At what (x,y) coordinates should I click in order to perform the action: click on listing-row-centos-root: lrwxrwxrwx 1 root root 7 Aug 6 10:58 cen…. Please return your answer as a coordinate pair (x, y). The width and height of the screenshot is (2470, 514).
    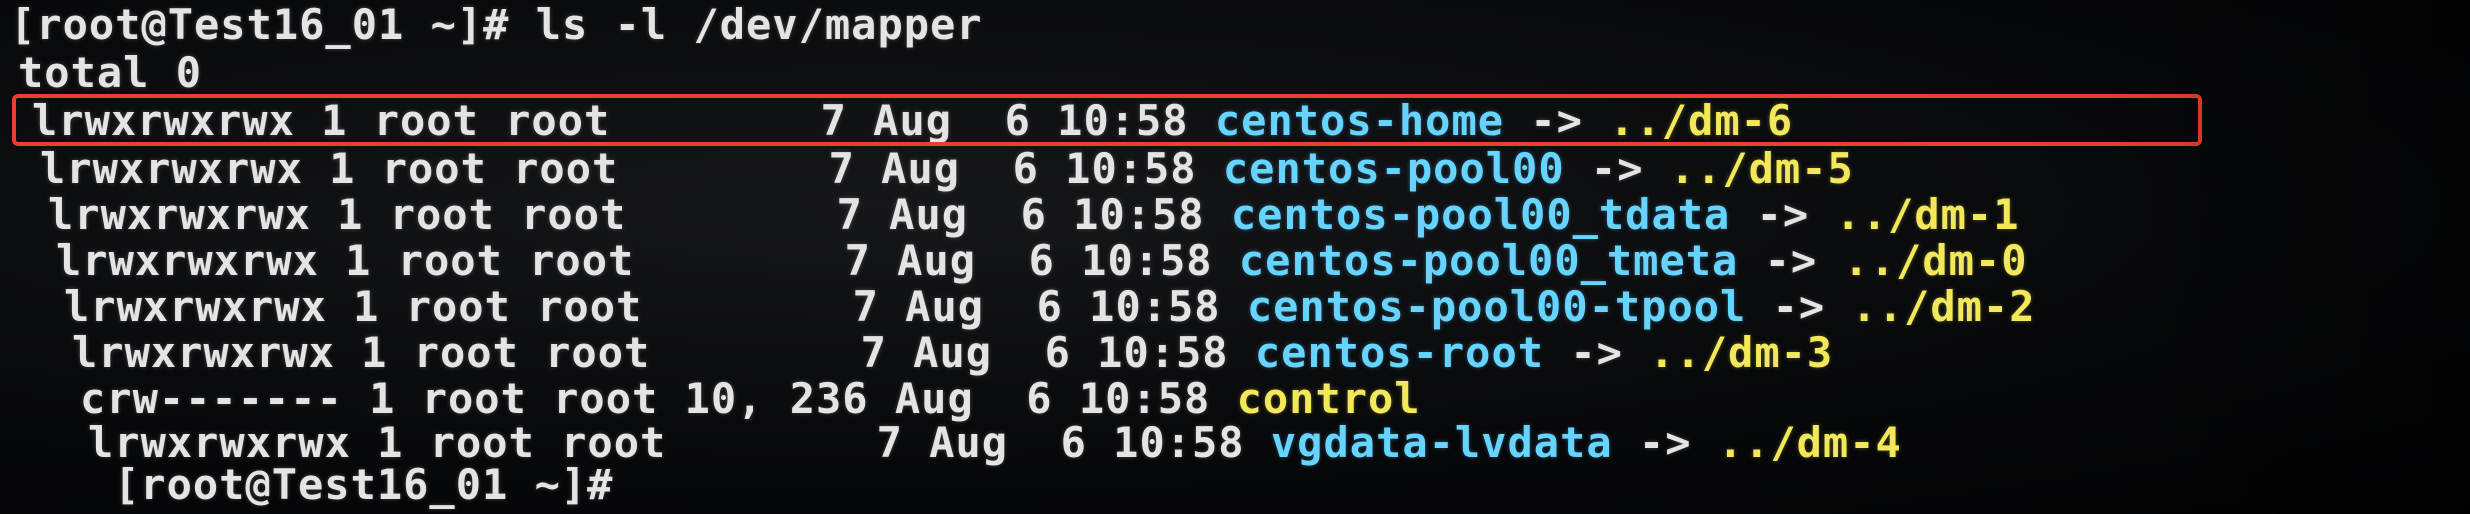
    Looking at the image, I should click on (952, 353).